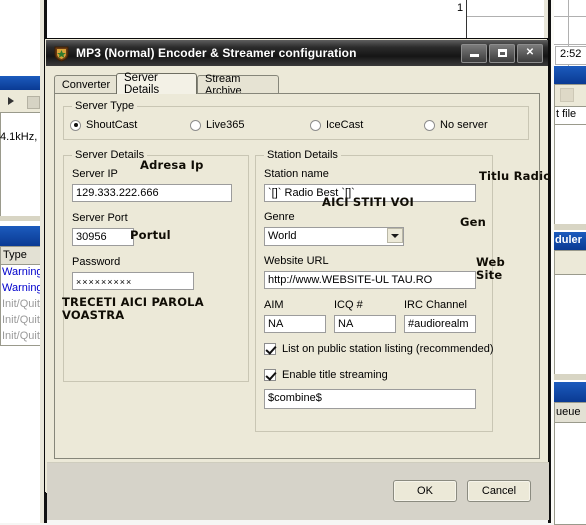  Describe the element at coordinates (335, 375) in the screenshot. I see `checkbox-label: Enable title streaming` at that location.